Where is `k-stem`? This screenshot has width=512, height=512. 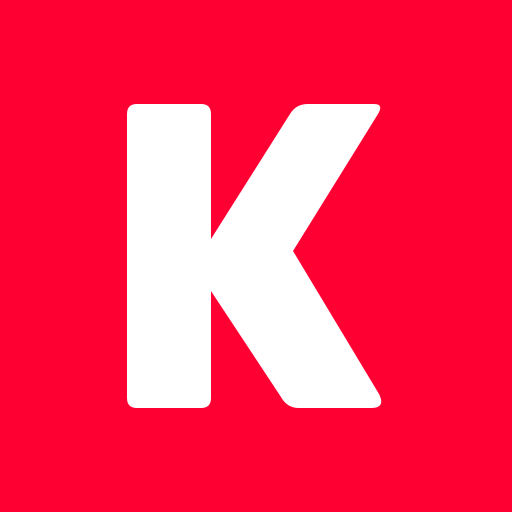 k-stem is located at coordinates (169, 256).